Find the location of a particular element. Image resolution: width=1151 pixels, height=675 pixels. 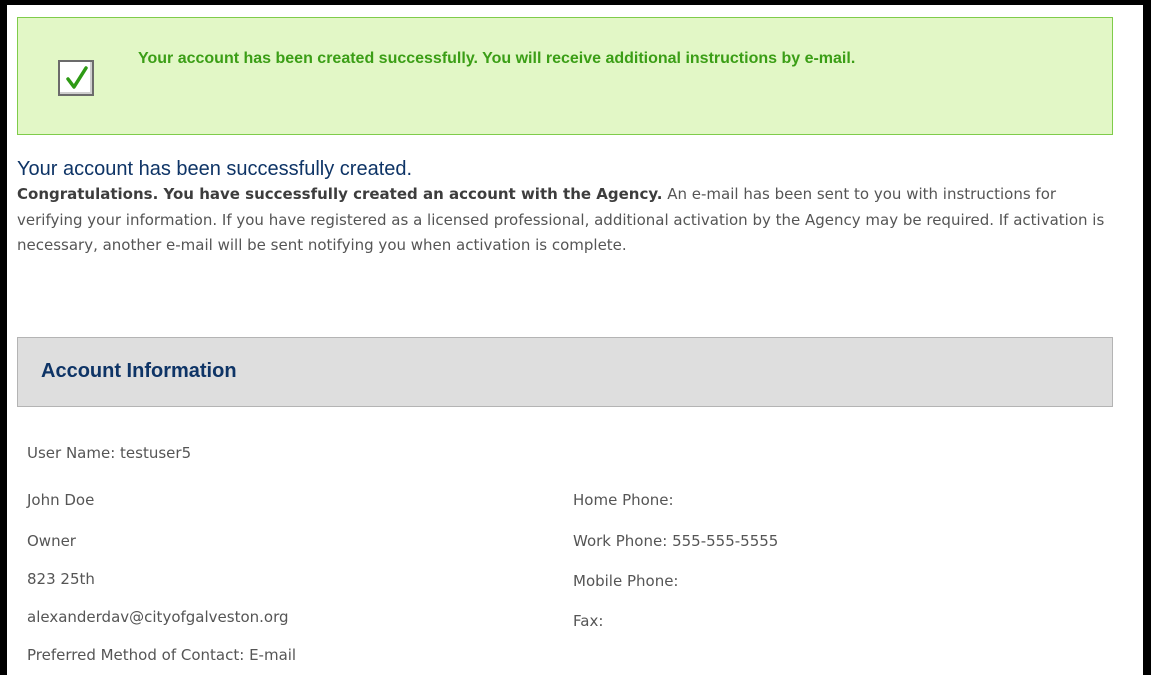

preferred-contact-label: Preferred Method of Contact: is located at coordinates (136, 655).